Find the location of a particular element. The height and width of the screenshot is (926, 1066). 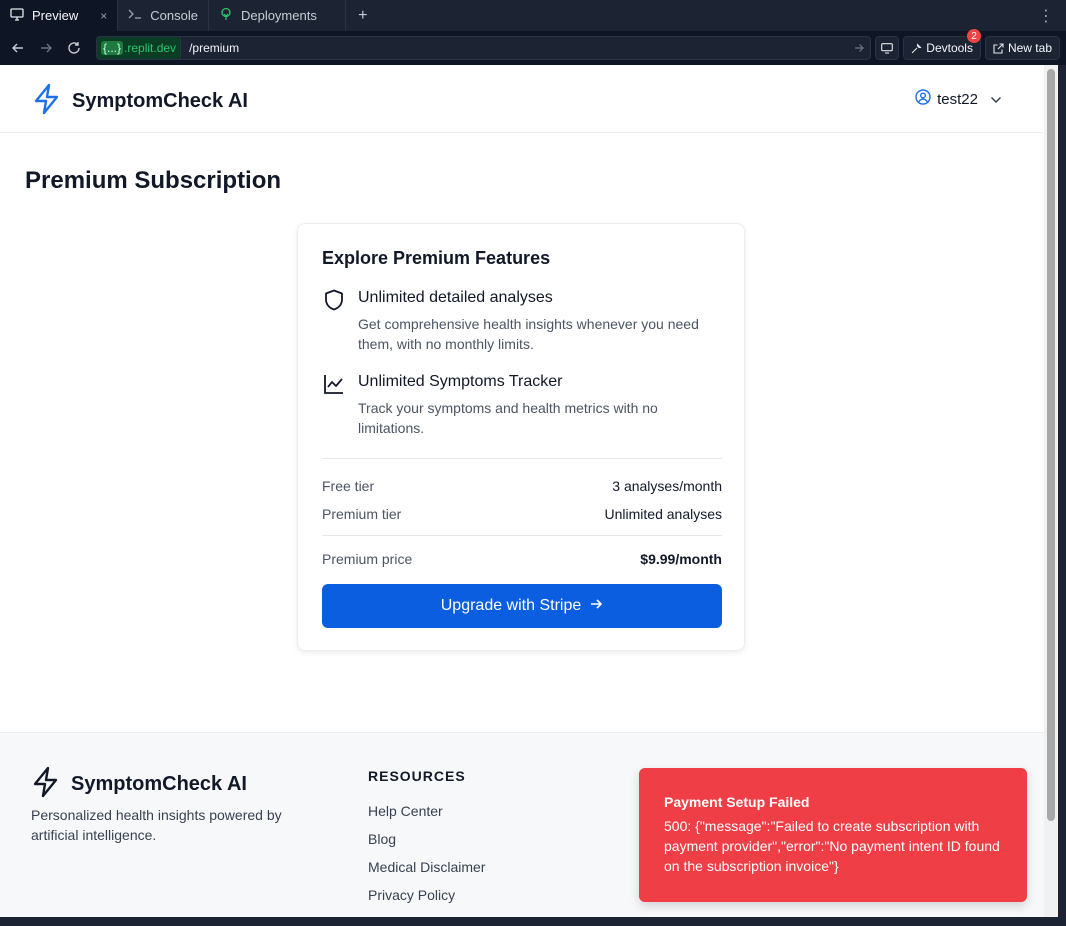

tab-console: Console is located at coordinates (163, 15).